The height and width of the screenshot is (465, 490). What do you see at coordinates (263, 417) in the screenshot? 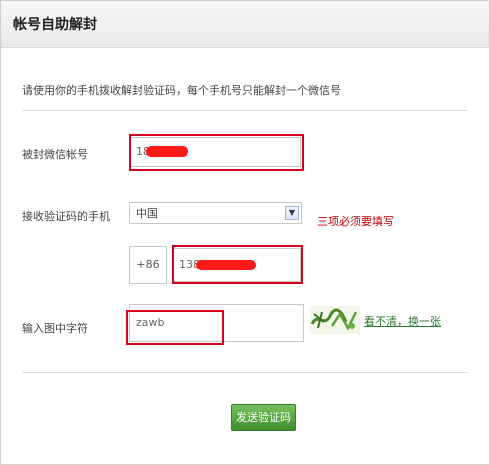
I see `send-code-button: 发送验证码` at bounding box center [263, 417].